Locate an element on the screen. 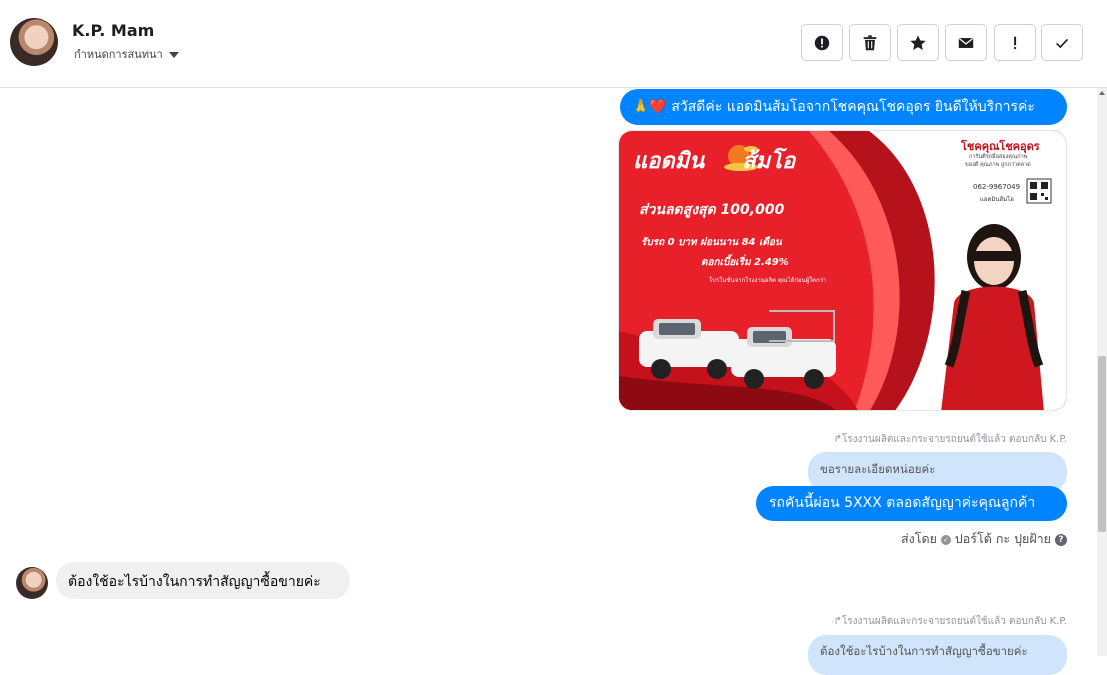 The image size is (1107, 675). ad-phone-label: แอดมินส้มโอ is located at coordinates (997, 199).